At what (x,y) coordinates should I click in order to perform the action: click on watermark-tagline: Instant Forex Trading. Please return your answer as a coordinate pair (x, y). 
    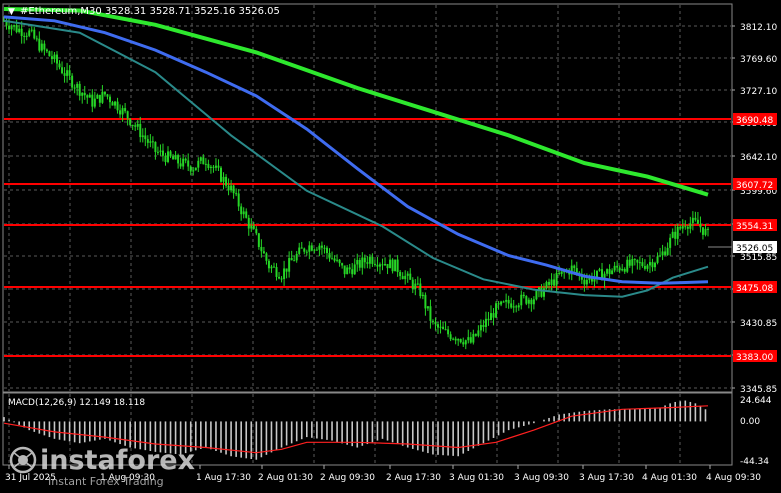
    Looking at the image, I should click on (106, 481).